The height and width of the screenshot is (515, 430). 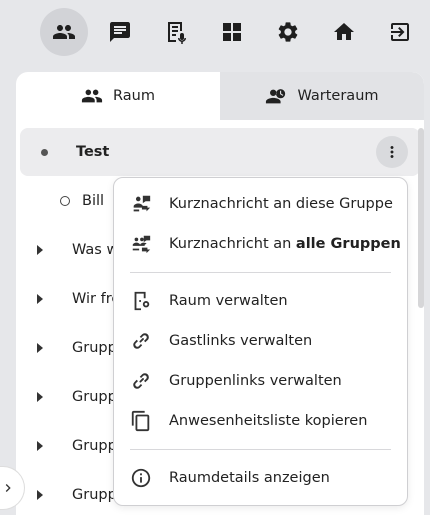 I want to click on chat-button, so click(x=120, y=32).